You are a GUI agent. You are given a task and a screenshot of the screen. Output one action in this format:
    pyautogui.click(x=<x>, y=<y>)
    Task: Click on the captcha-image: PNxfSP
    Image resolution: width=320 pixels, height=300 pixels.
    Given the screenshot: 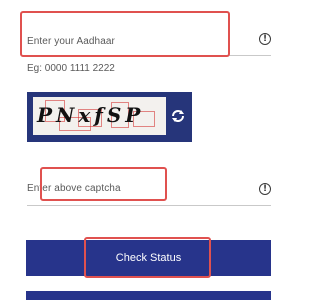 What is the action you would take?
    pyautogui.click(x=99, y=116)
    